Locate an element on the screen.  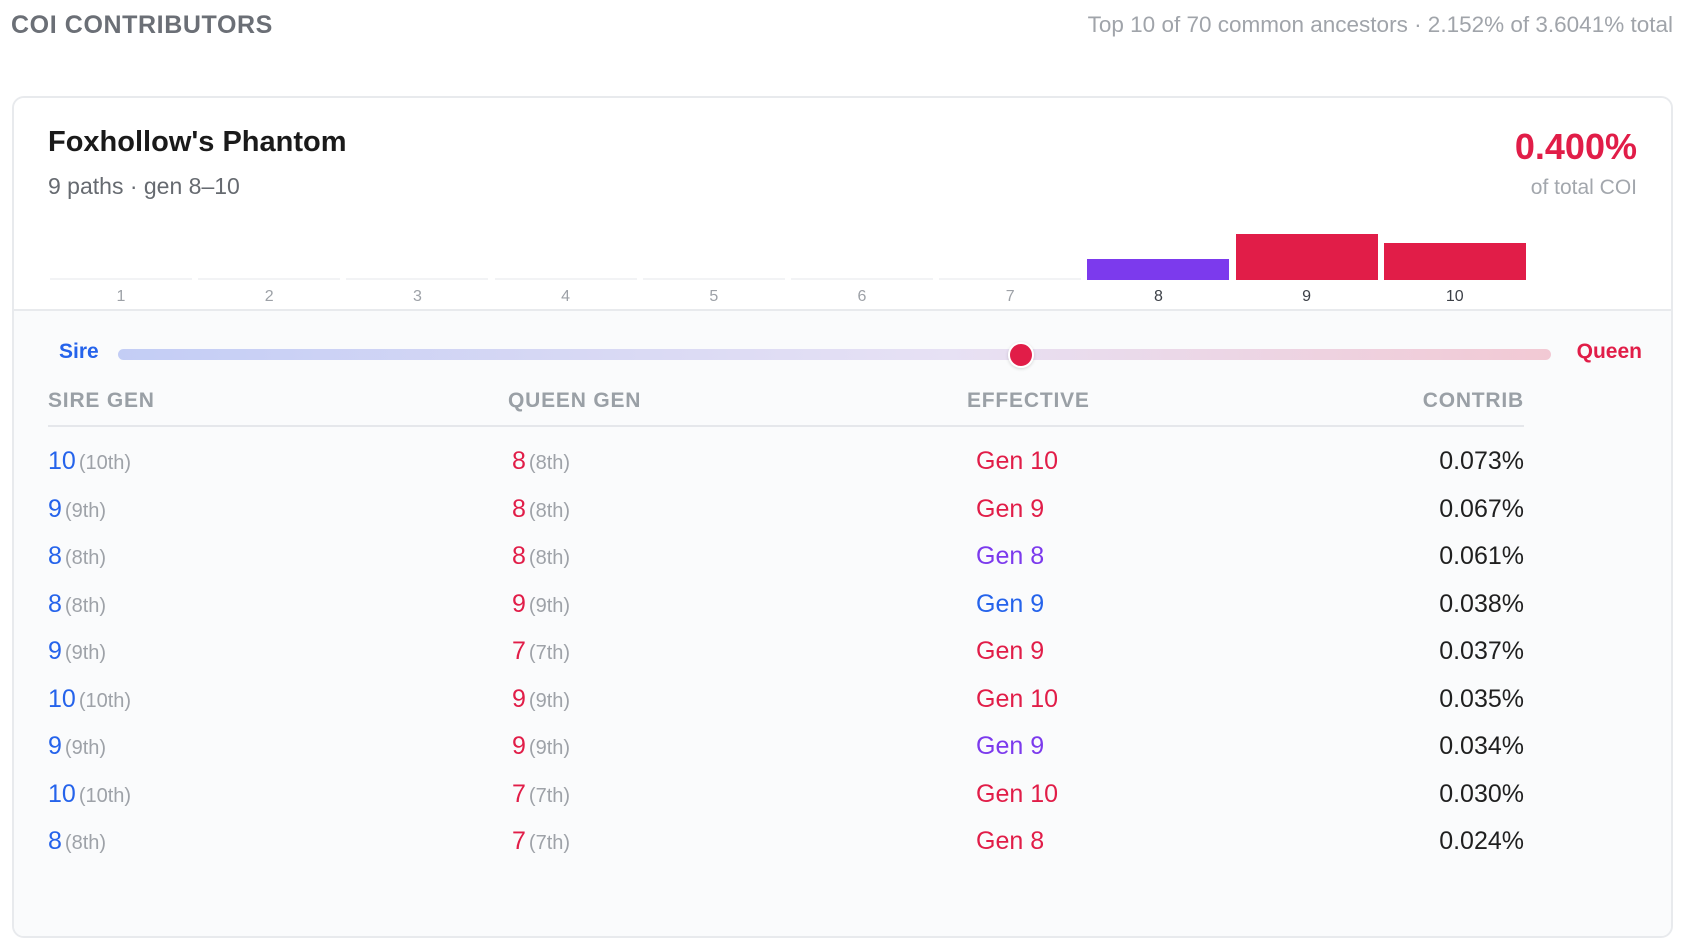
generation-column-6: 6 is located at coordinates (862, 258).